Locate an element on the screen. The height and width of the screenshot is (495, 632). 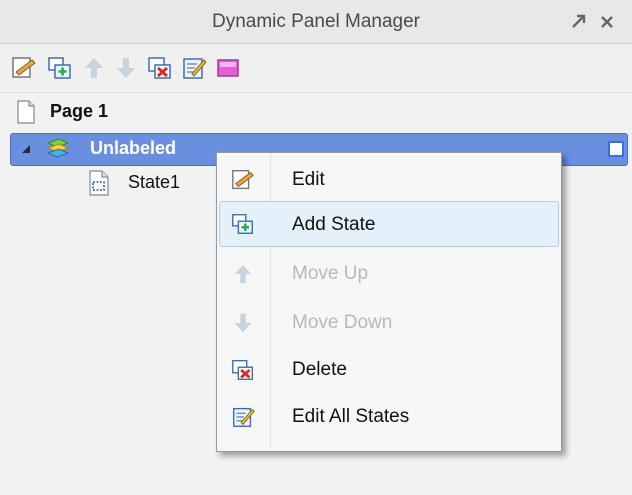
menu-item-edit-all-states-label: Edit All States is located at coordinates (351, 416).